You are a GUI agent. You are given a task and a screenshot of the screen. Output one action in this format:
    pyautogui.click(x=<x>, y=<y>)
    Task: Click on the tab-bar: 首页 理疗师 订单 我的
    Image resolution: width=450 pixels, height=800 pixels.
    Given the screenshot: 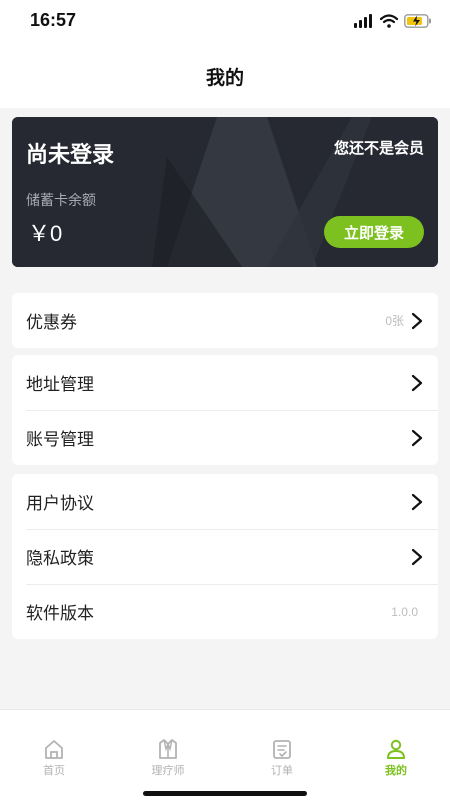 What is the action you would take?
    pyautogui.click(x=225, y=754)
    